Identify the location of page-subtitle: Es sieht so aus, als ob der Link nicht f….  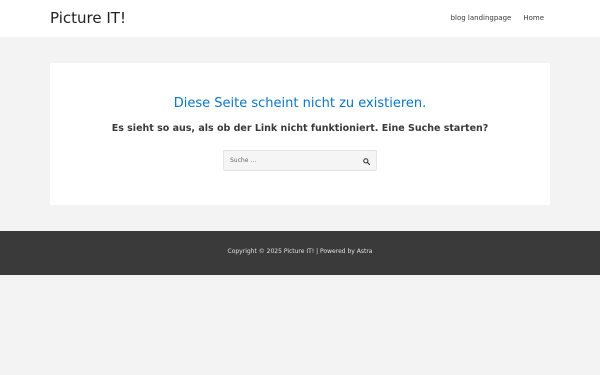
(300, 128).